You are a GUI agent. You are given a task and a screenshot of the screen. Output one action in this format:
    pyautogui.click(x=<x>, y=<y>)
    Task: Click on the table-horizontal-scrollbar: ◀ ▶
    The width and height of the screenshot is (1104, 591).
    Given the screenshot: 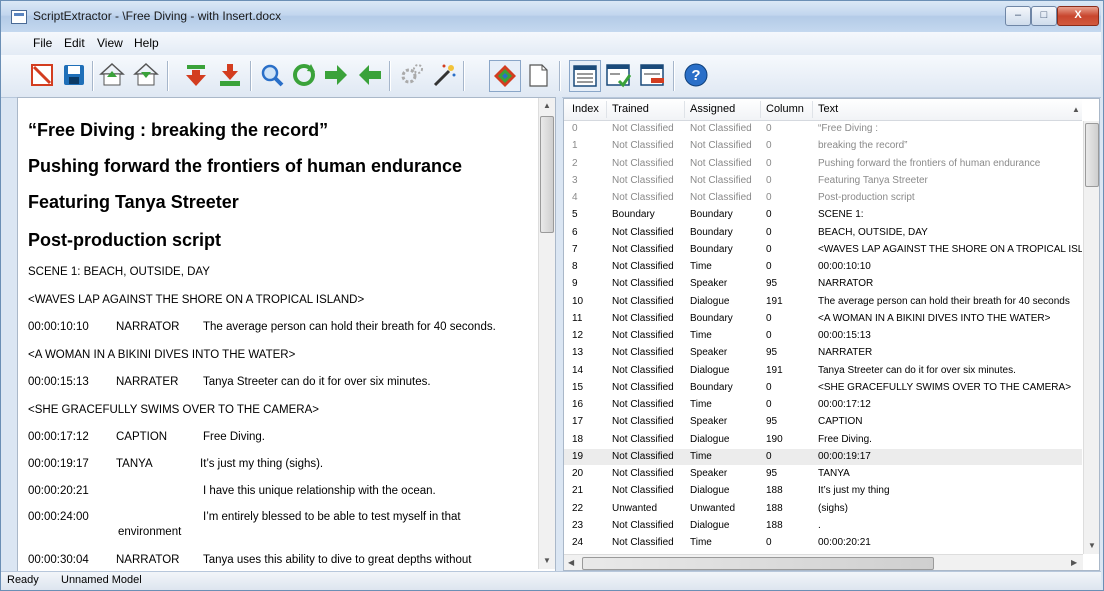 What is the action you would take?
    pyautogui.click(x=823, y=562)
    